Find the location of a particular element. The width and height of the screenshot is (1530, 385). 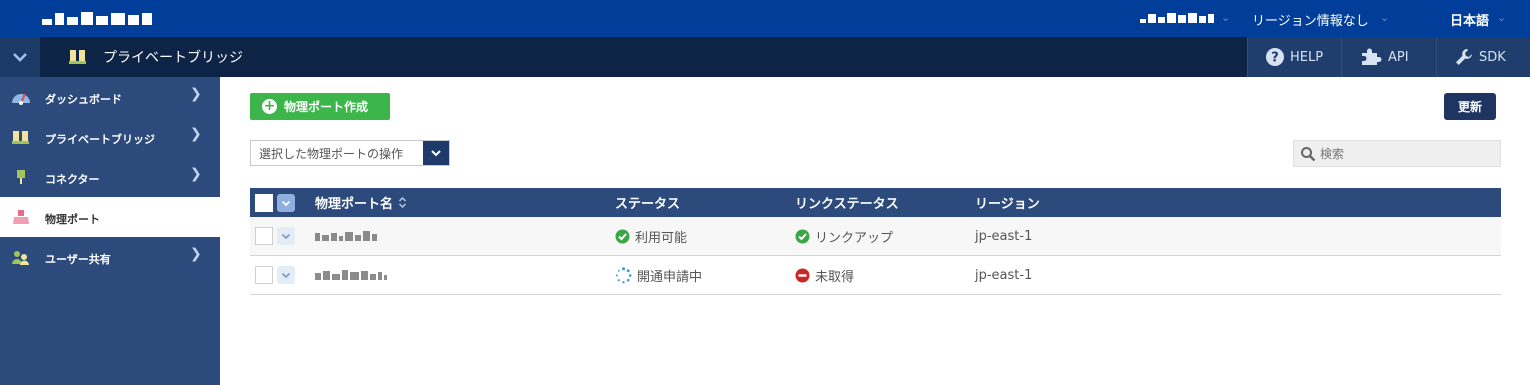

search-box is located at coordinates (1397, 153).